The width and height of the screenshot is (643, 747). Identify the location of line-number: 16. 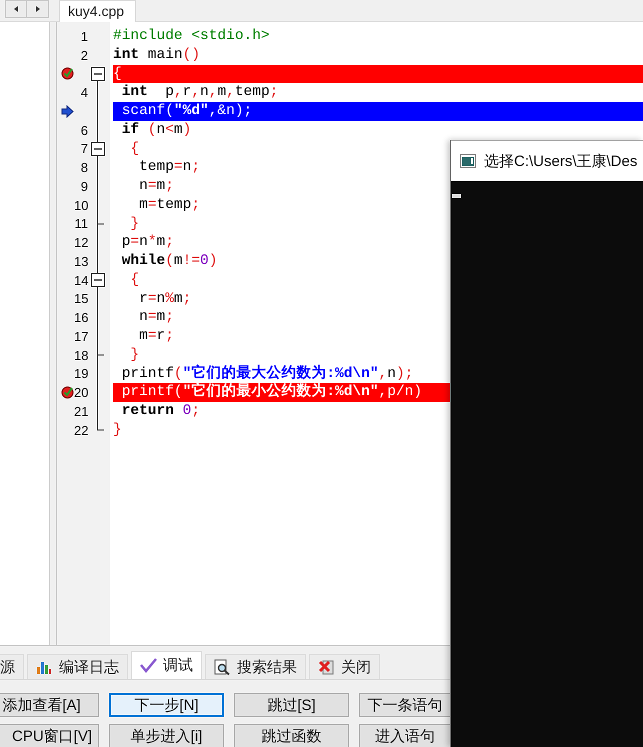
(81, 318).